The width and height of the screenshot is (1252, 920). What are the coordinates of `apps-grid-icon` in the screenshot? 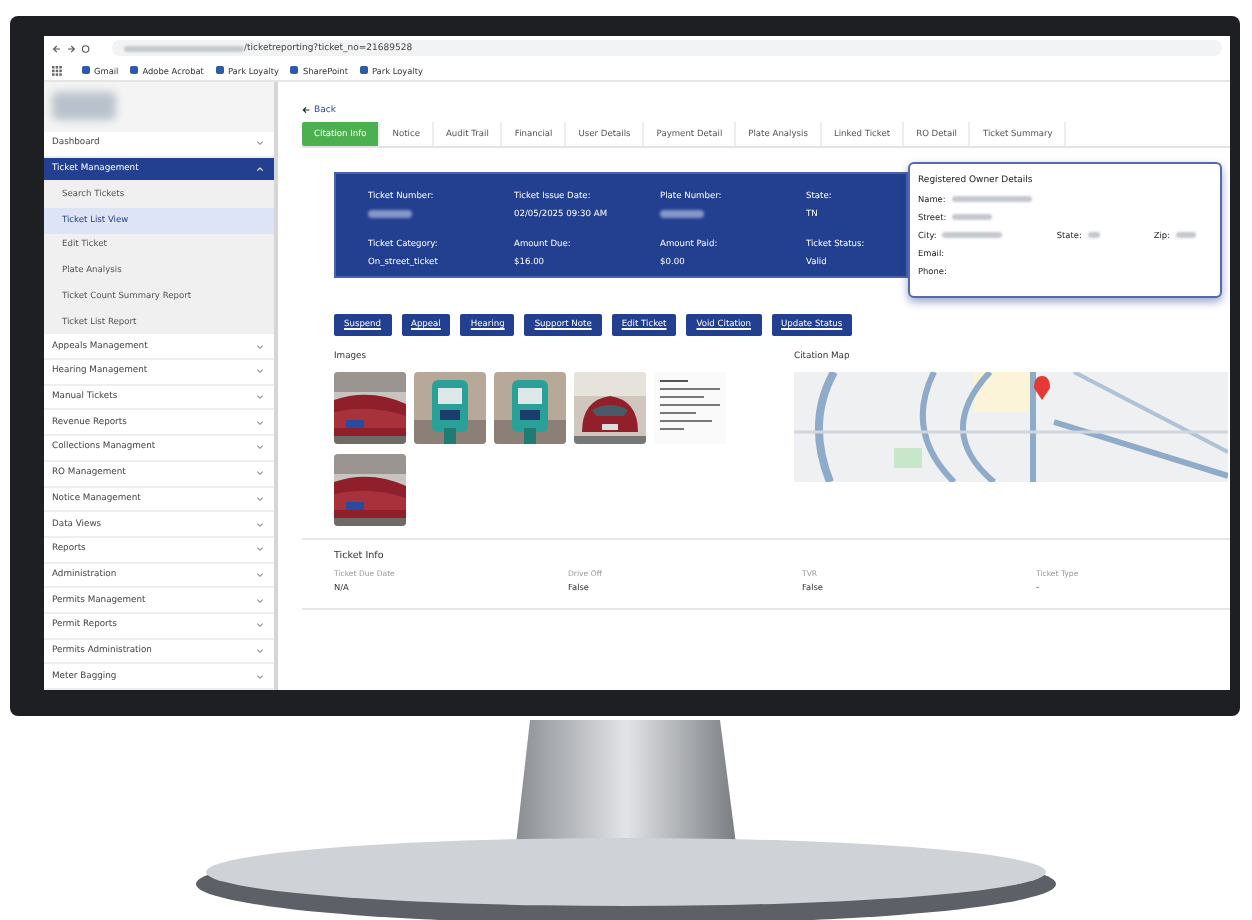 It's located at (57, 70).